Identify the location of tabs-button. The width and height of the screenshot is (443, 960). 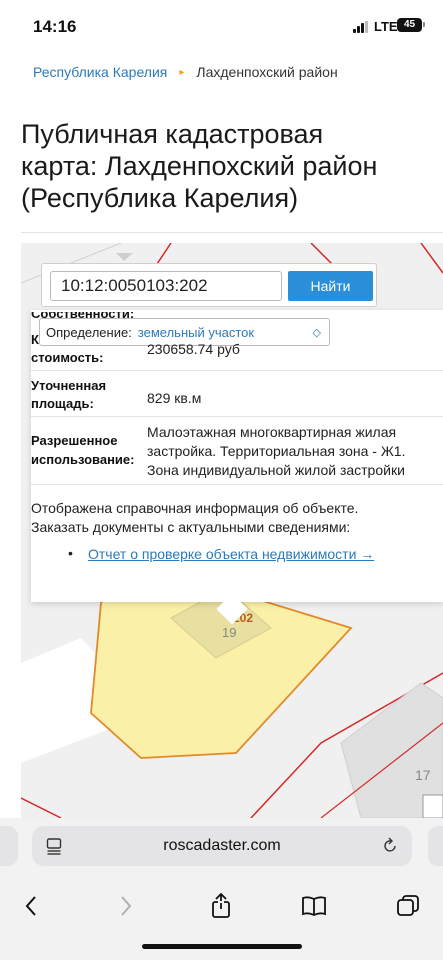
(408, 906).